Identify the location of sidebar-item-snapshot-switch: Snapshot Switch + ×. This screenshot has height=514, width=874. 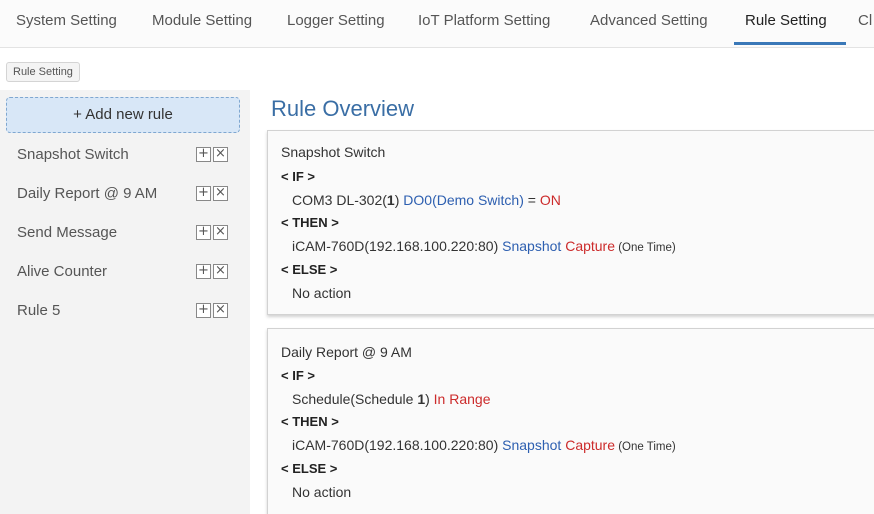
(125, 156).